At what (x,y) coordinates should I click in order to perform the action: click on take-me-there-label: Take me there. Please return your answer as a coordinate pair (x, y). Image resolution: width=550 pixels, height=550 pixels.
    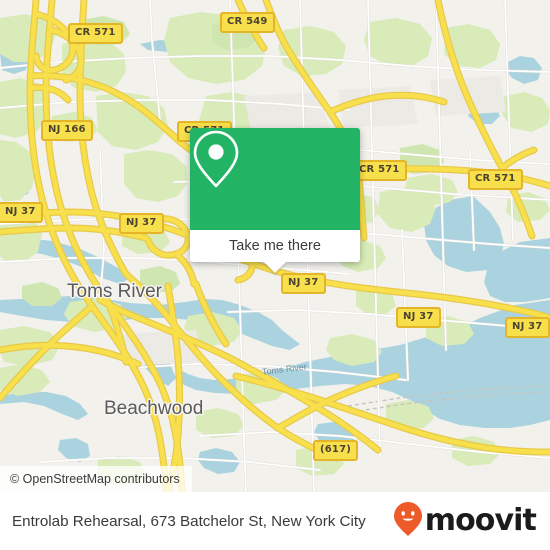
    Looking at the image, I should click on (275, 246).